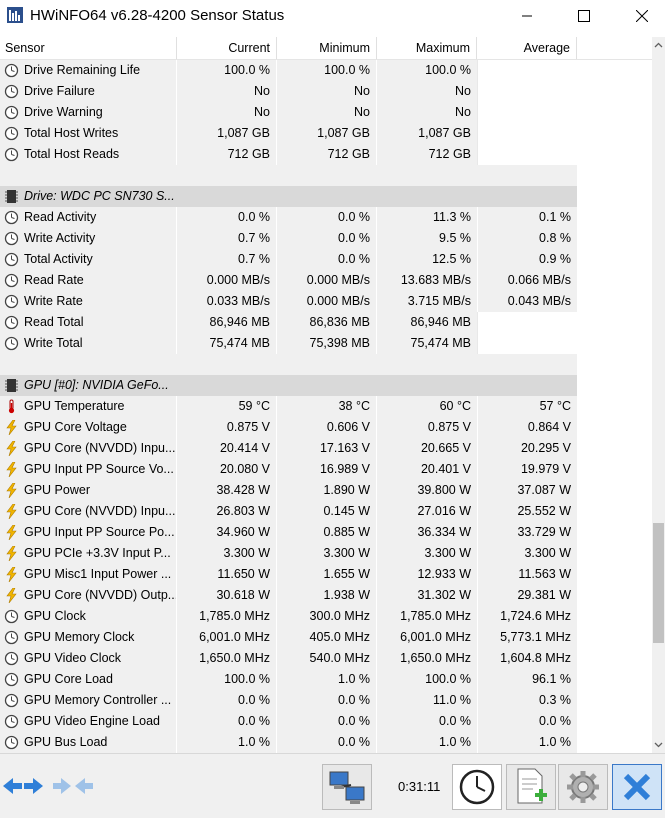  Describe the element at coordinates (658, 395) in the screenshot. I see `vertical-scrollbar` at that location.